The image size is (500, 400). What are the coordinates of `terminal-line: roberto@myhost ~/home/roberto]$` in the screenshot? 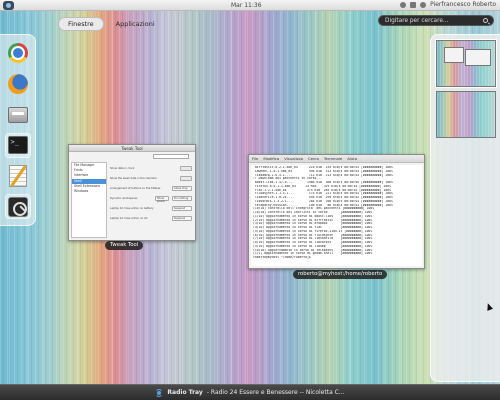 It's located at (283, 257).